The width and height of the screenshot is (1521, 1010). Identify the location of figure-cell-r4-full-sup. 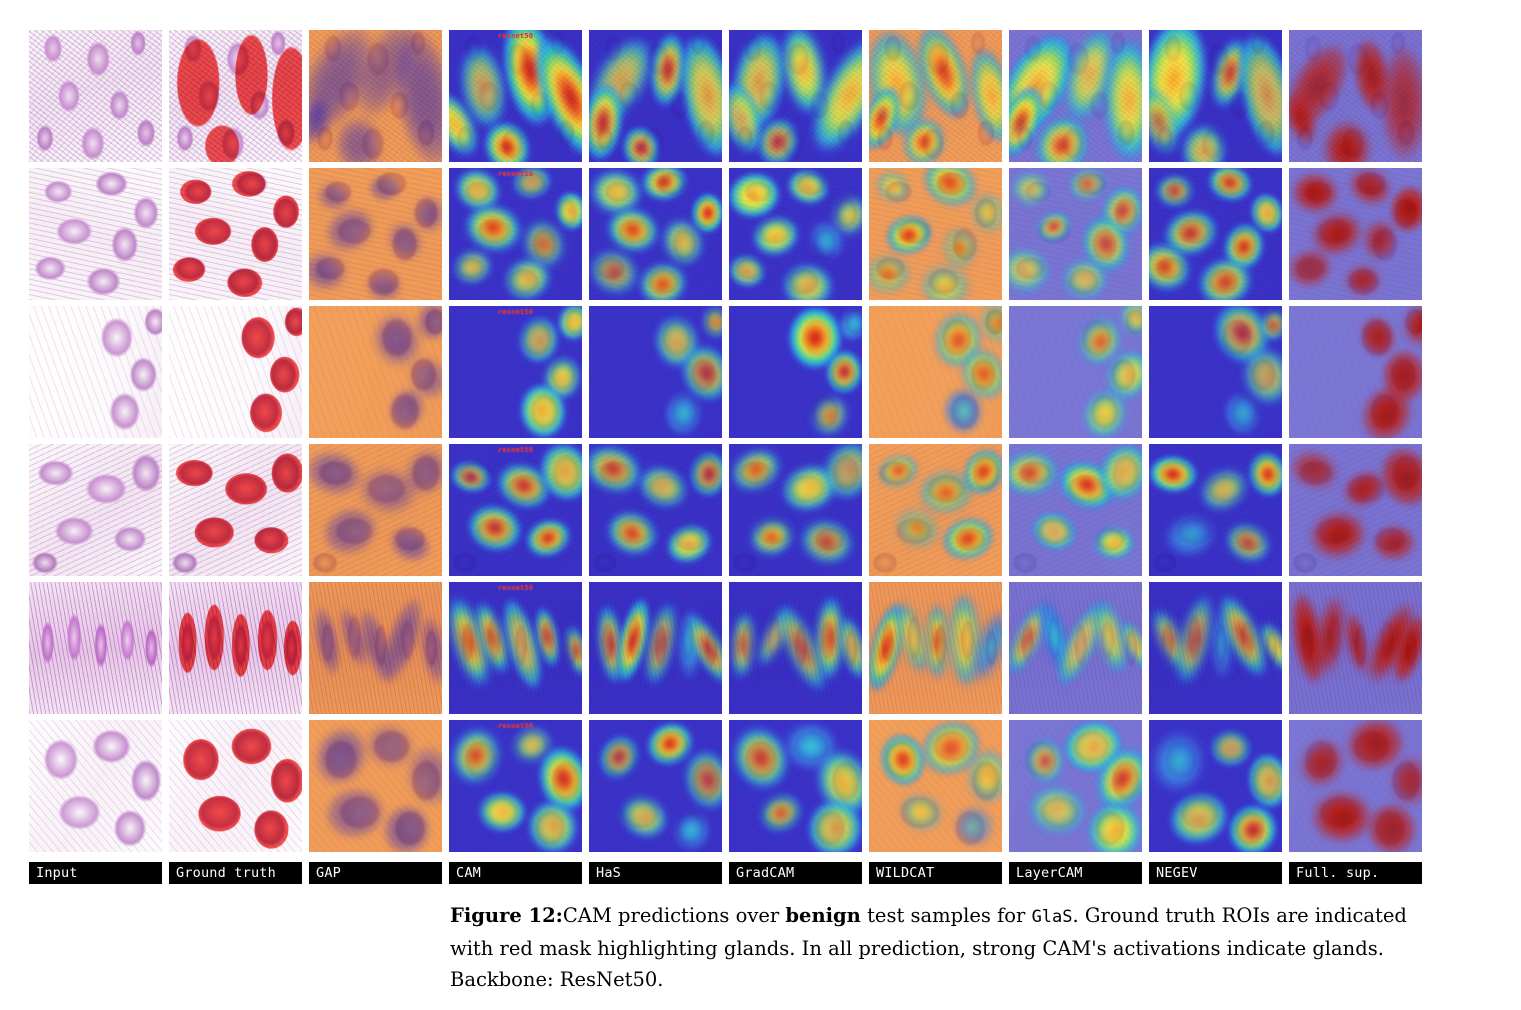
(1355, 510).